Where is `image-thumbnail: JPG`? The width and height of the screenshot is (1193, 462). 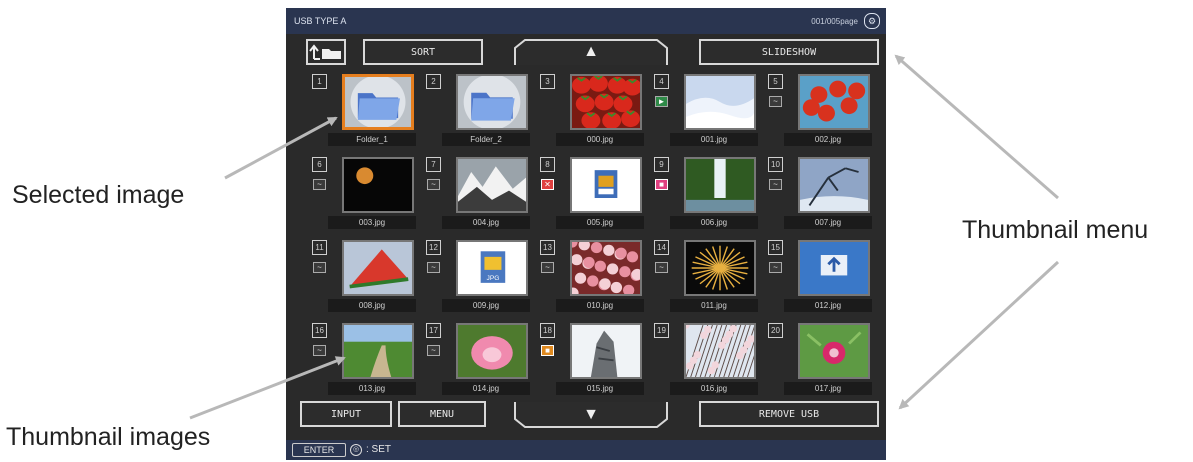 image-thumbnail: JPG is located at coordinates (492, 268).